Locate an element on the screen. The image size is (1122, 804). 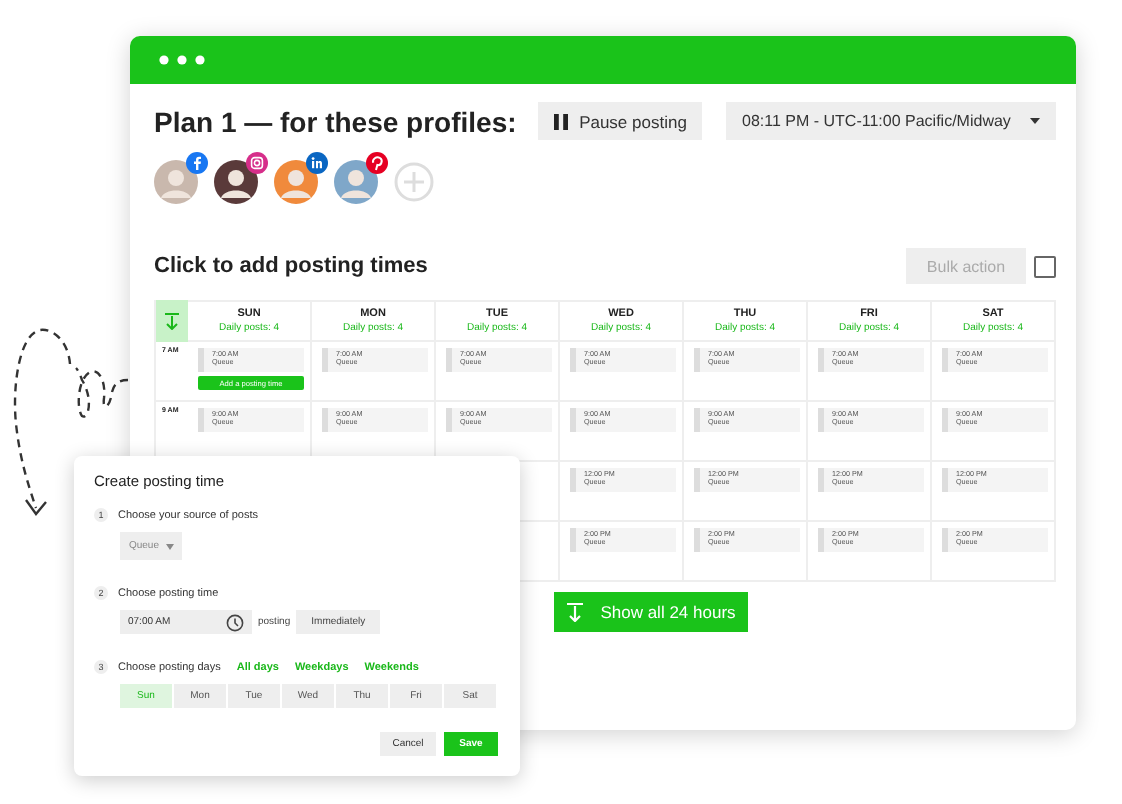
pinterest-badge-icon is located at coordinates (377, 163).